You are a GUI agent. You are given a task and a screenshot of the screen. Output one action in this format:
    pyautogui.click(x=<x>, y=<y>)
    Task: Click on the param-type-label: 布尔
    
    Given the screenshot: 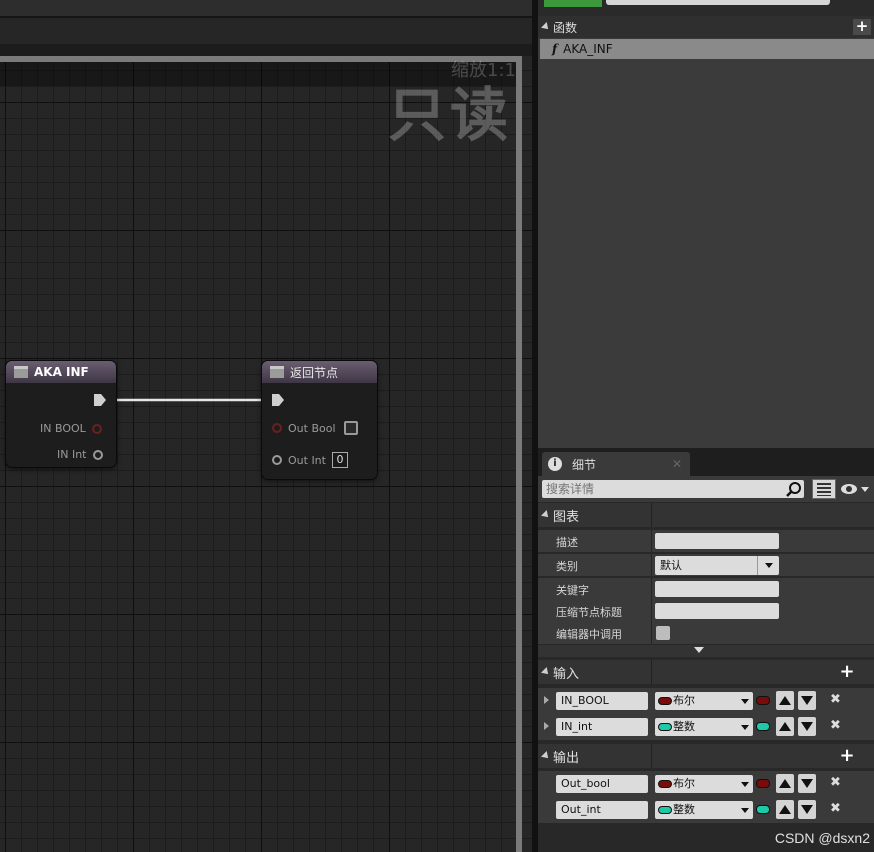 What is the action you would take?
    pyautogui.click(x=684, y=783)
    